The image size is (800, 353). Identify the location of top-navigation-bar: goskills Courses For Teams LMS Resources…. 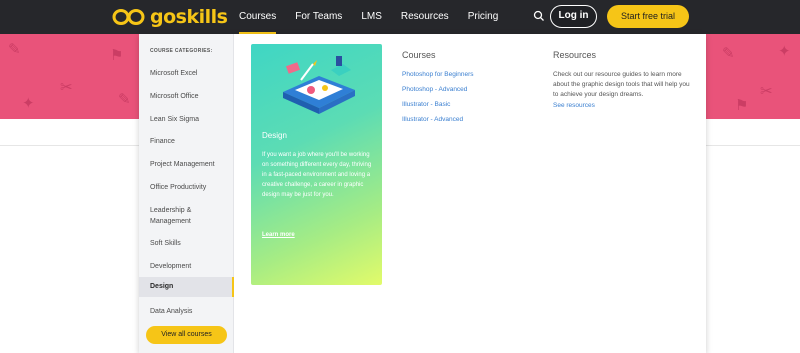
(400, 17).